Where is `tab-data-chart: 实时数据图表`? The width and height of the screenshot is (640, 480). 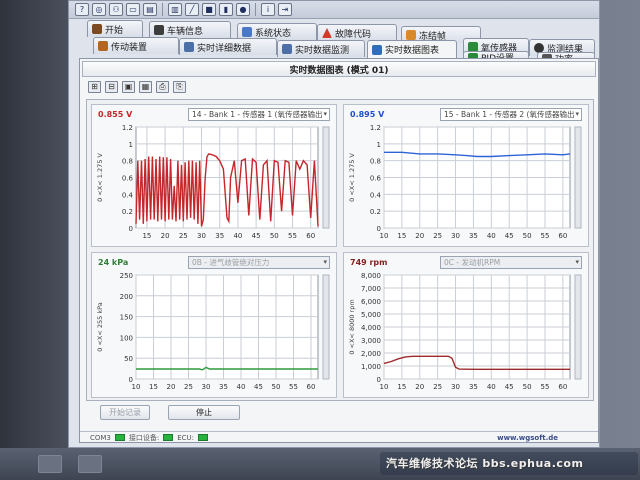 tab-data-chart: 实时数据图表 is located at coordinates (412, 49).